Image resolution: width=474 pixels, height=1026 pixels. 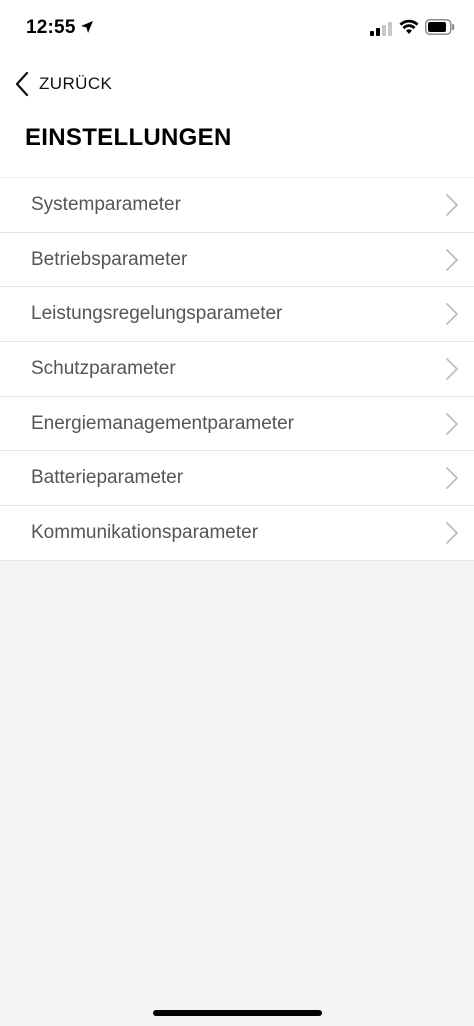 What do you see at coordinates (237, 1013) in the screenshot?
I see `home-indicator` at bounding box center [237, 1013].